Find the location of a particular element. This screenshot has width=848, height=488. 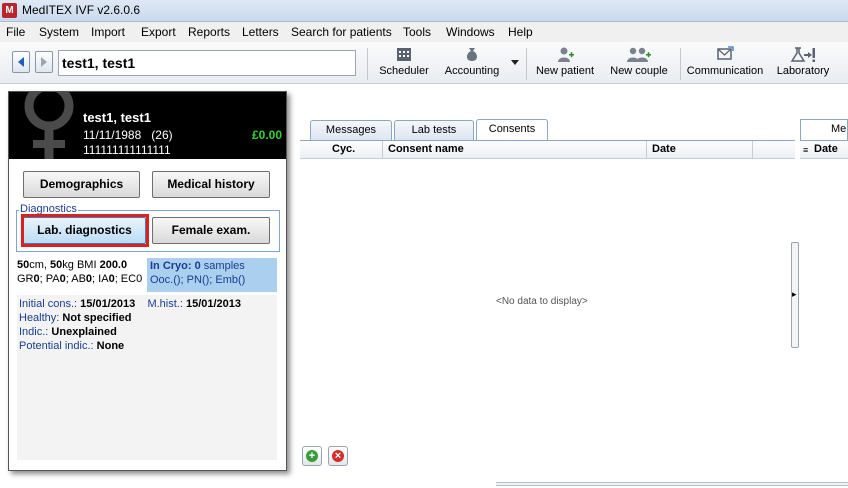

medical-history-button: Medical history is located at coordinates (211, 184).